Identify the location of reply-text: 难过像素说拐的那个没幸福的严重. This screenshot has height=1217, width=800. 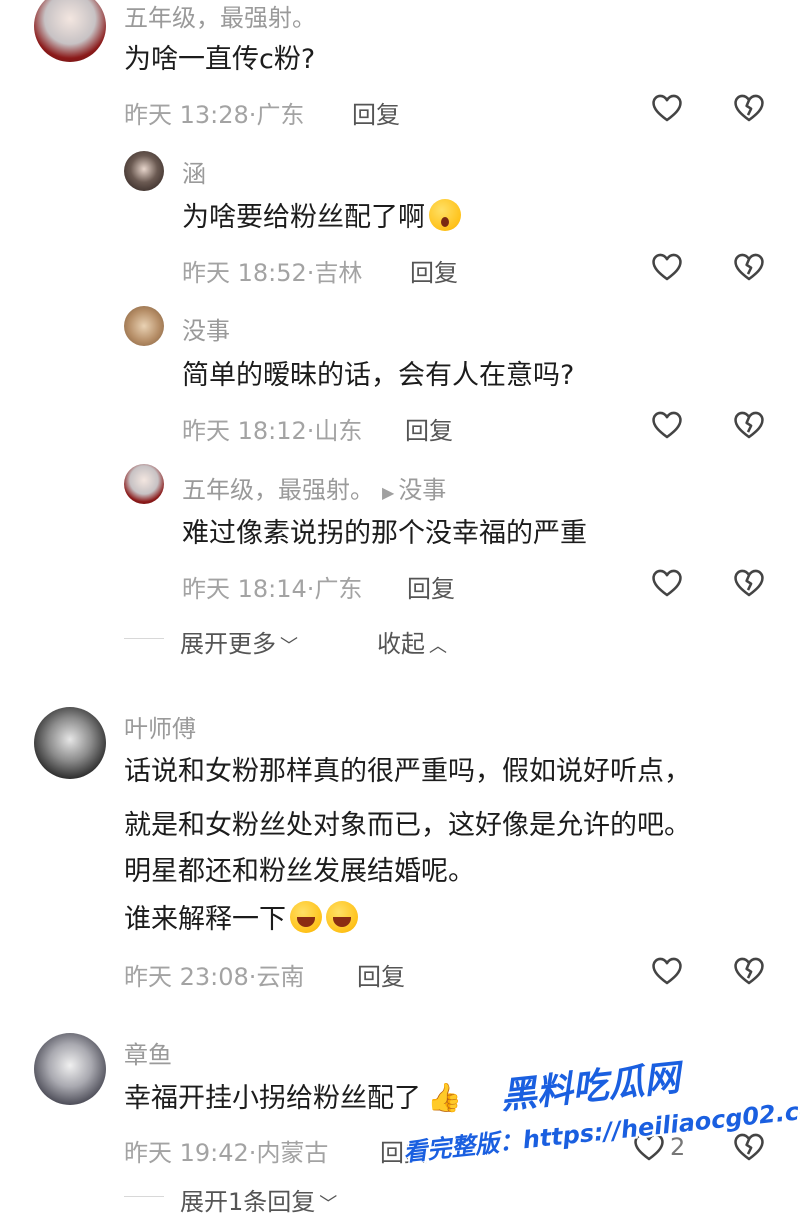
(384, 533).